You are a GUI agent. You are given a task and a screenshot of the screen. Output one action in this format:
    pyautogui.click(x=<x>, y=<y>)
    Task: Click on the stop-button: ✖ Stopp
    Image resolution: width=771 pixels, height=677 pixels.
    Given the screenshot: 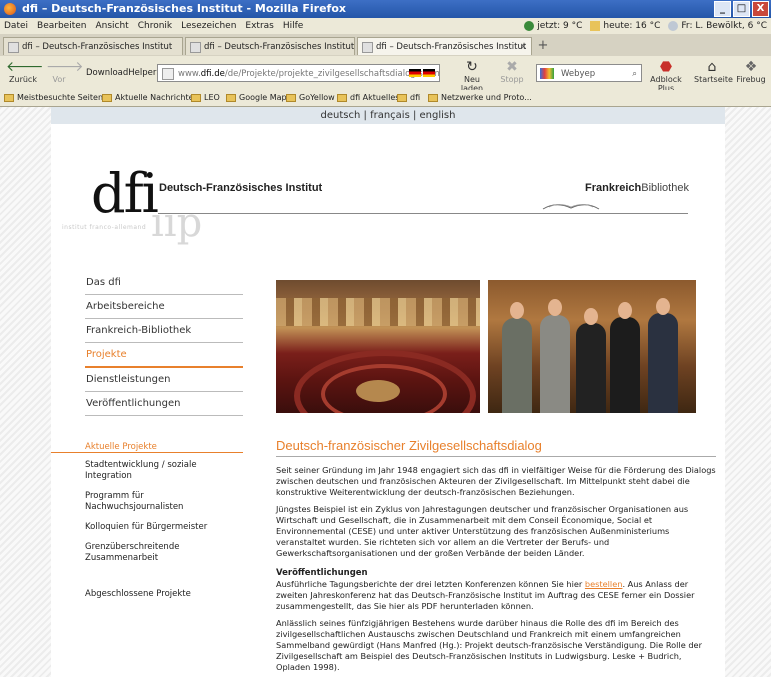 What is the action you would take?
    pyautogui.click(x=512, y=71)
    